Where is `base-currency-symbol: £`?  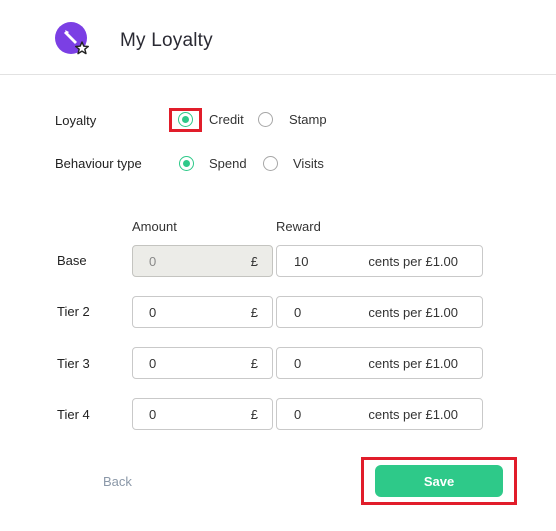 base-currency-symbol: £ is located at coordinates (254, 261).